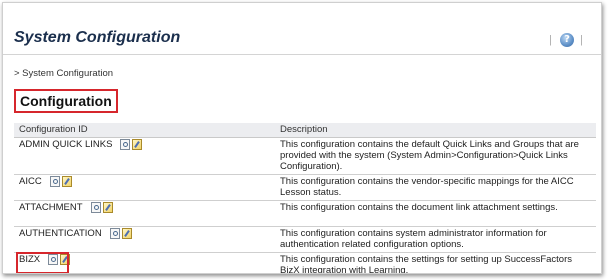 This screenshot has height=280, width=608. Describe the element at coordinates (30, 259) in the screenshot. I see `config-id-label: BIZX` at that location.